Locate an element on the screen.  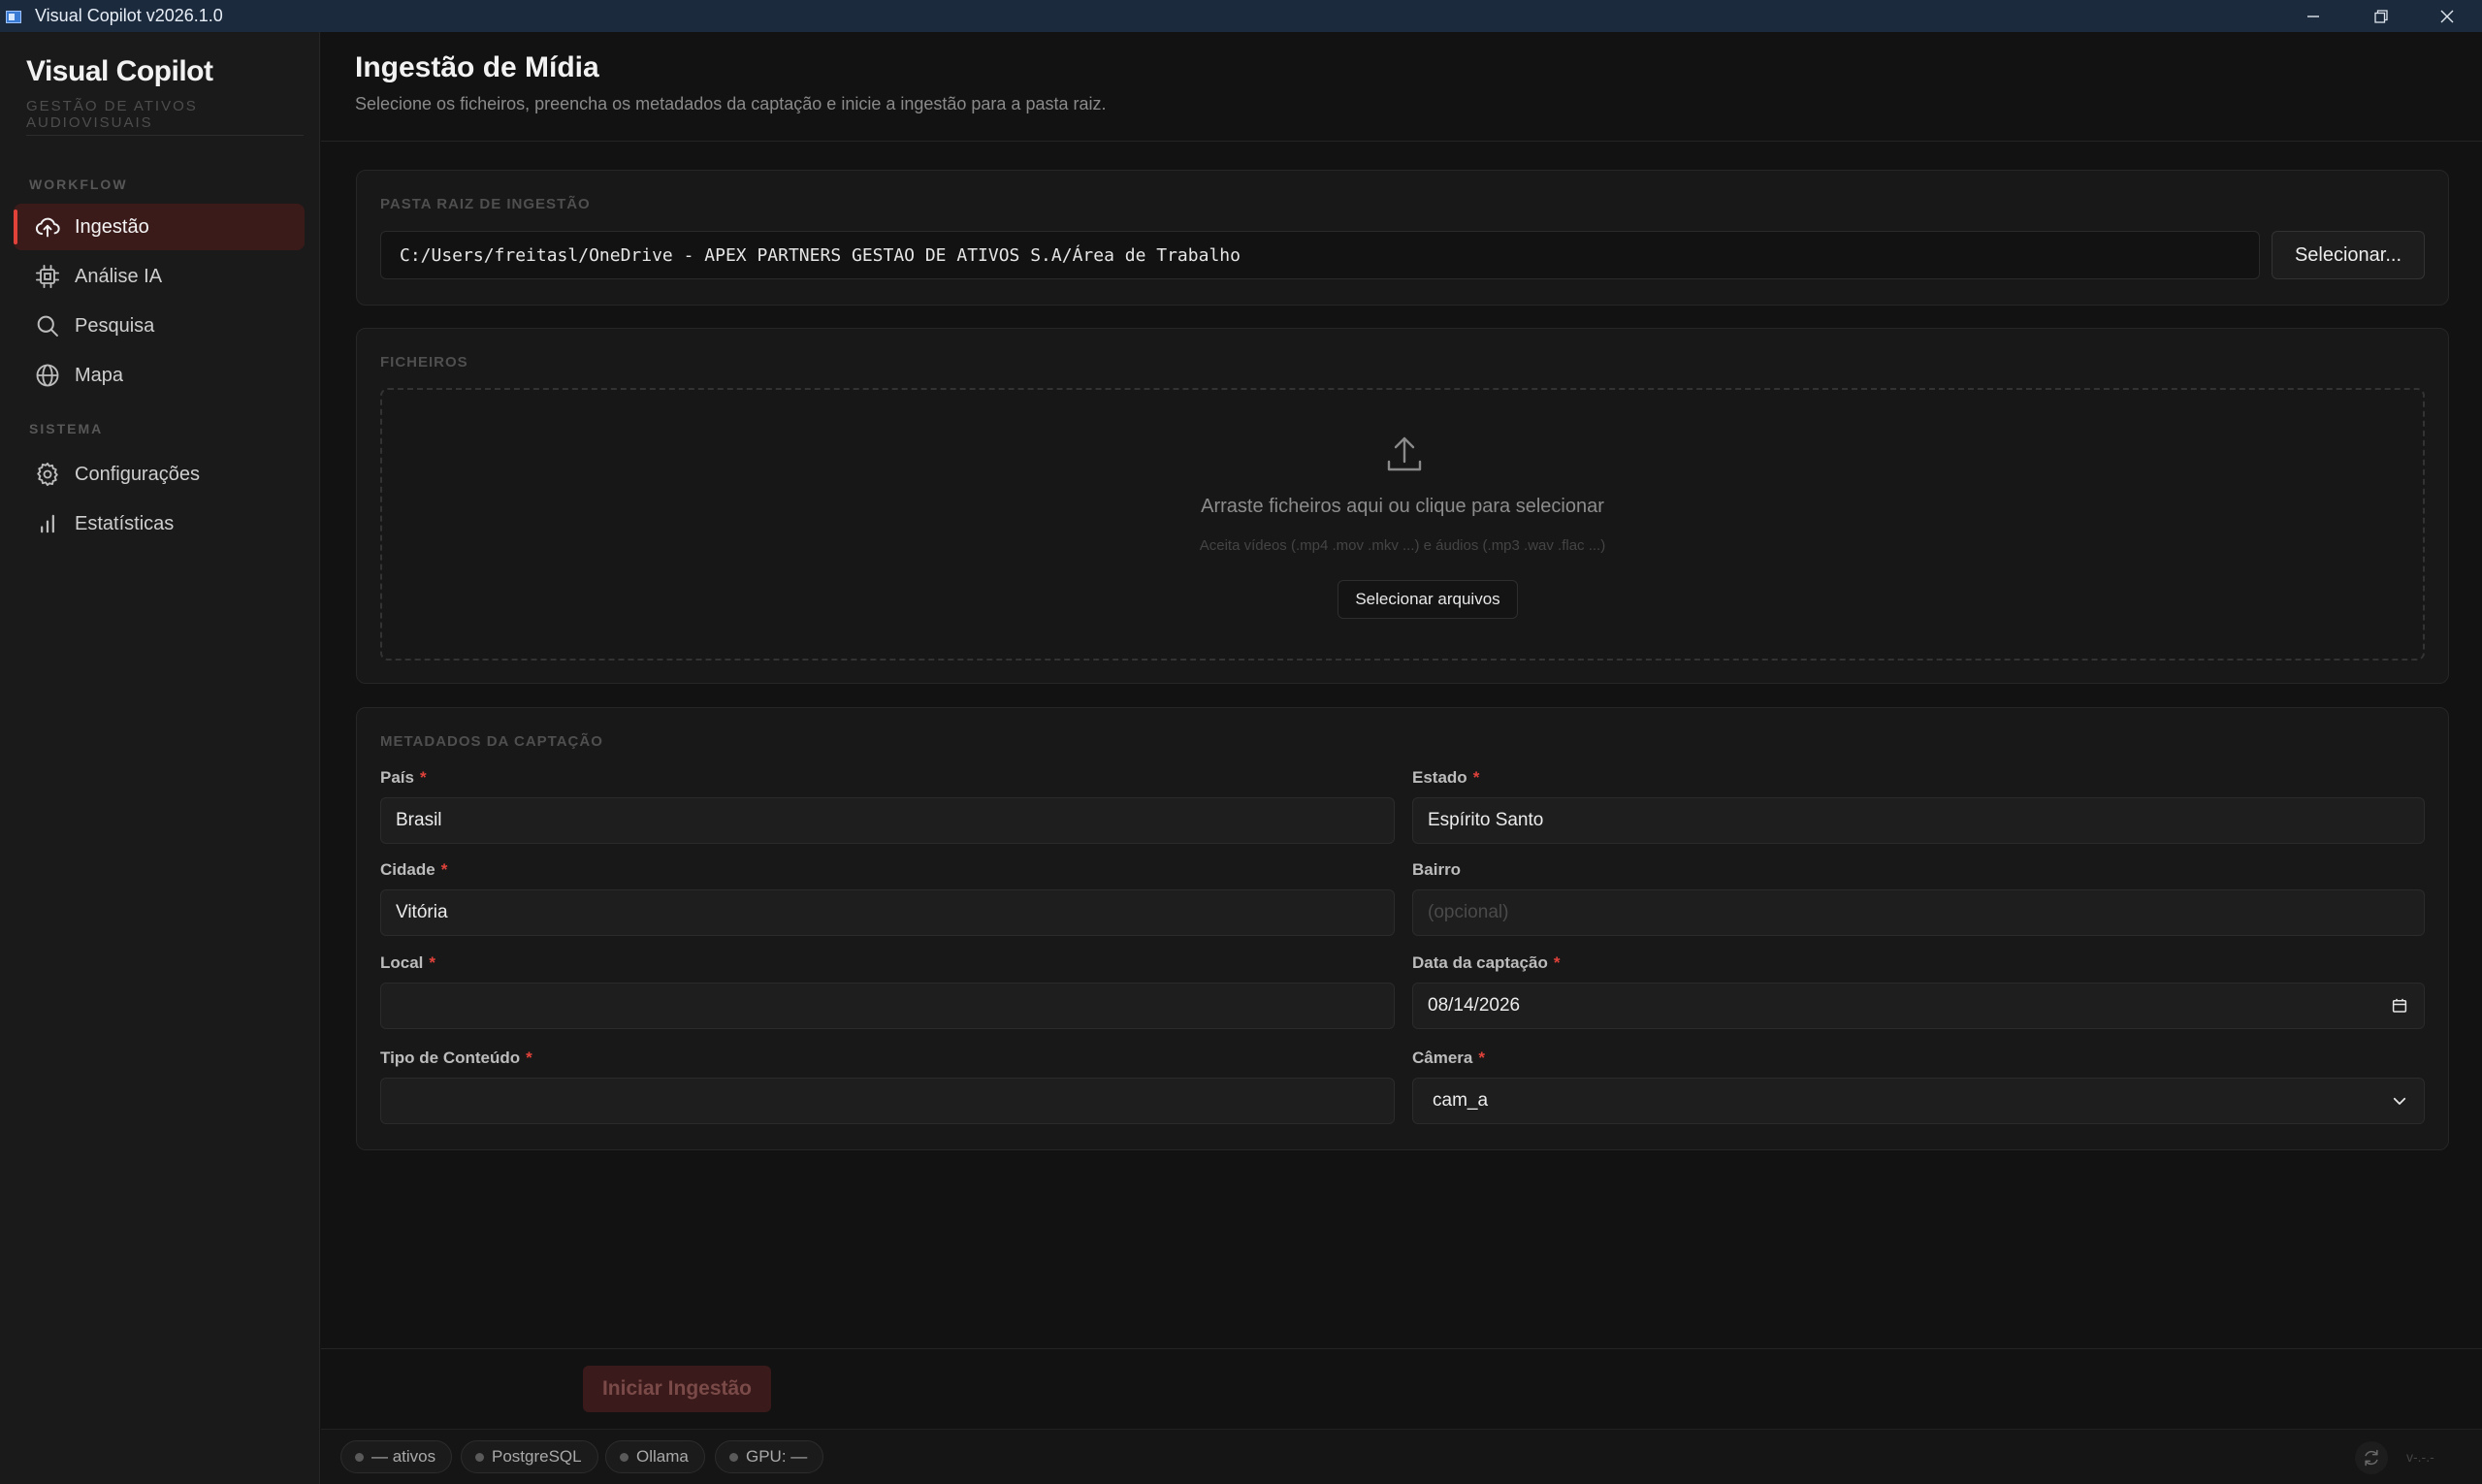
local-field is located at coordinates (887, 1006).